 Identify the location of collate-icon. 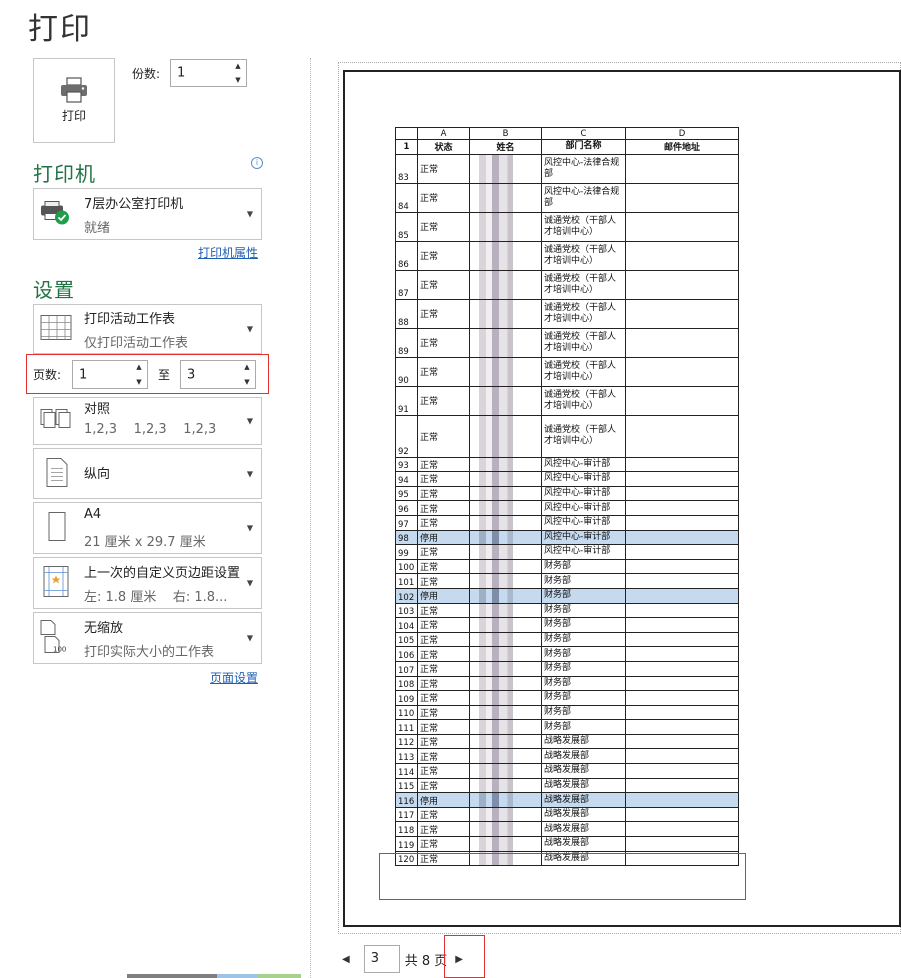
(56, 421).